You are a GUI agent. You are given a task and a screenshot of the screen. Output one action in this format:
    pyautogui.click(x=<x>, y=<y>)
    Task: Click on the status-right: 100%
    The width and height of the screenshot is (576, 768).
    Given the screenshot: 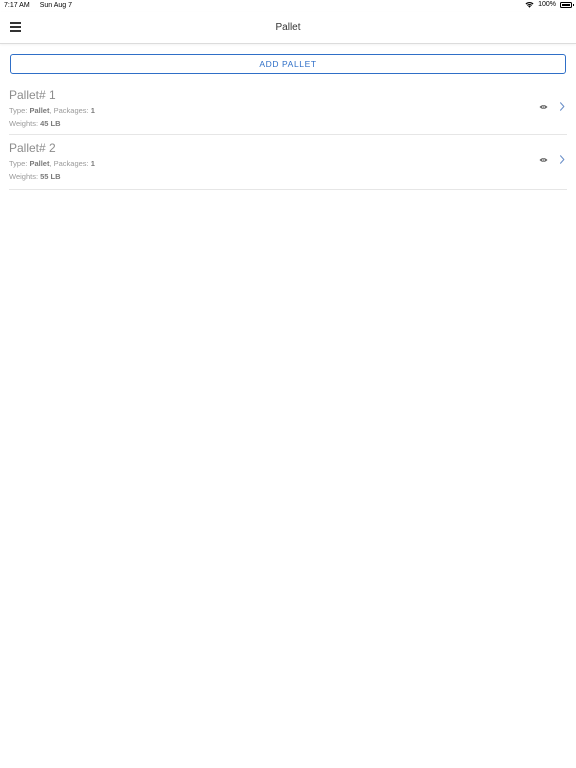 What is the action you would take?
    pyautogui.click(x=549, y=4)
    